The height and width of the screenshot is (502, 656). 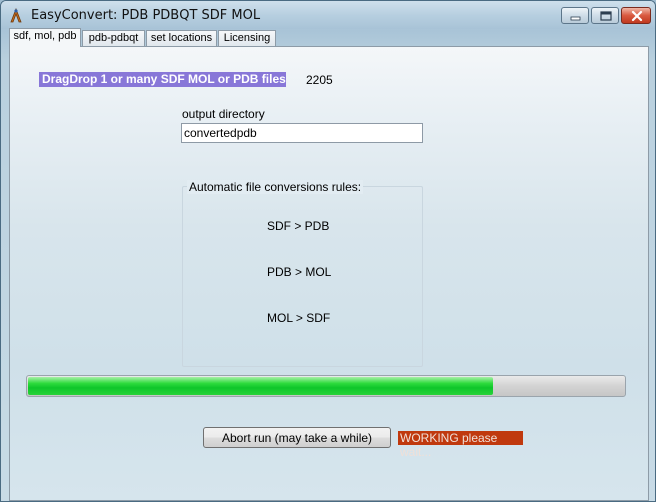 I want to click on minimize-icon, so click(x=575, y=18).